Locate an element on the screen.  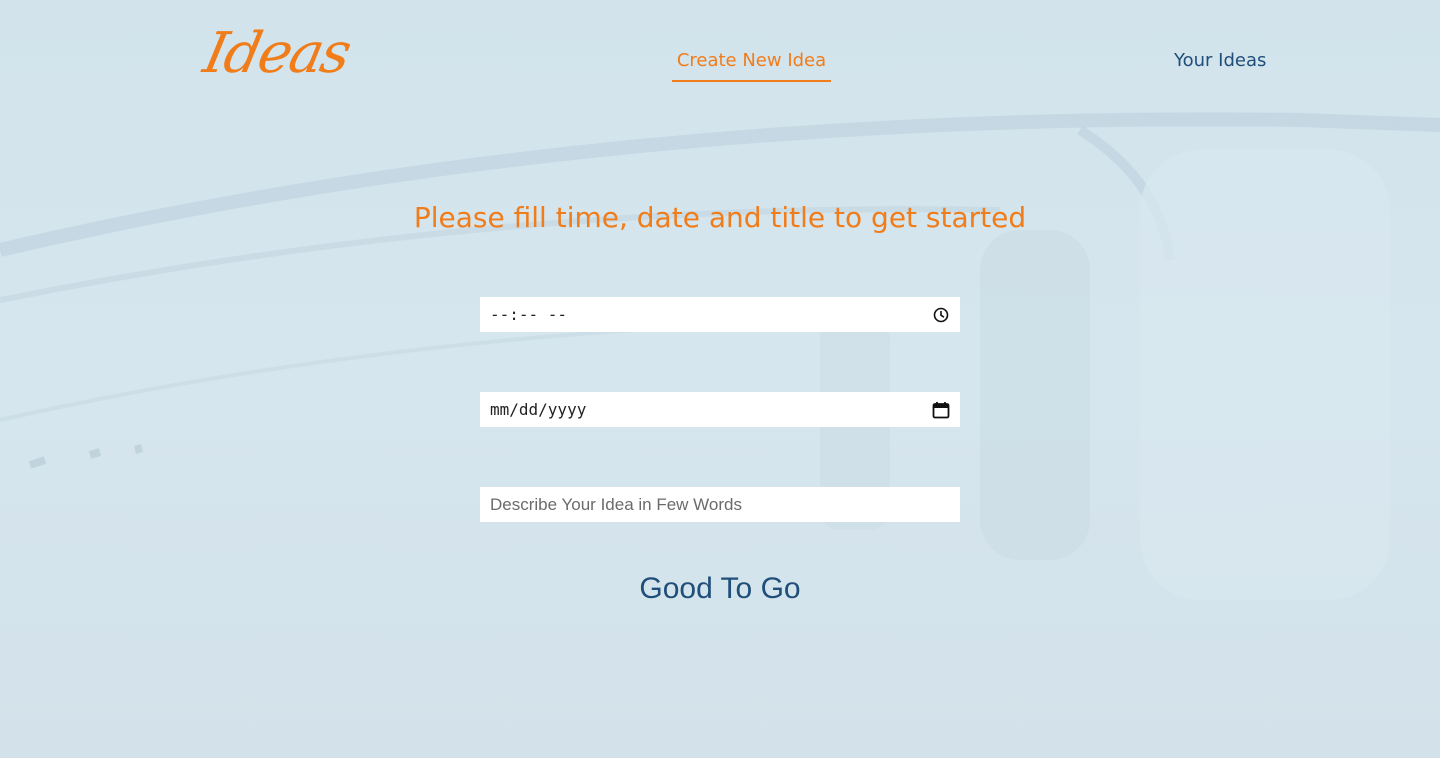
good-to-go-button: Good To Go is located at coordinates (719, 589).